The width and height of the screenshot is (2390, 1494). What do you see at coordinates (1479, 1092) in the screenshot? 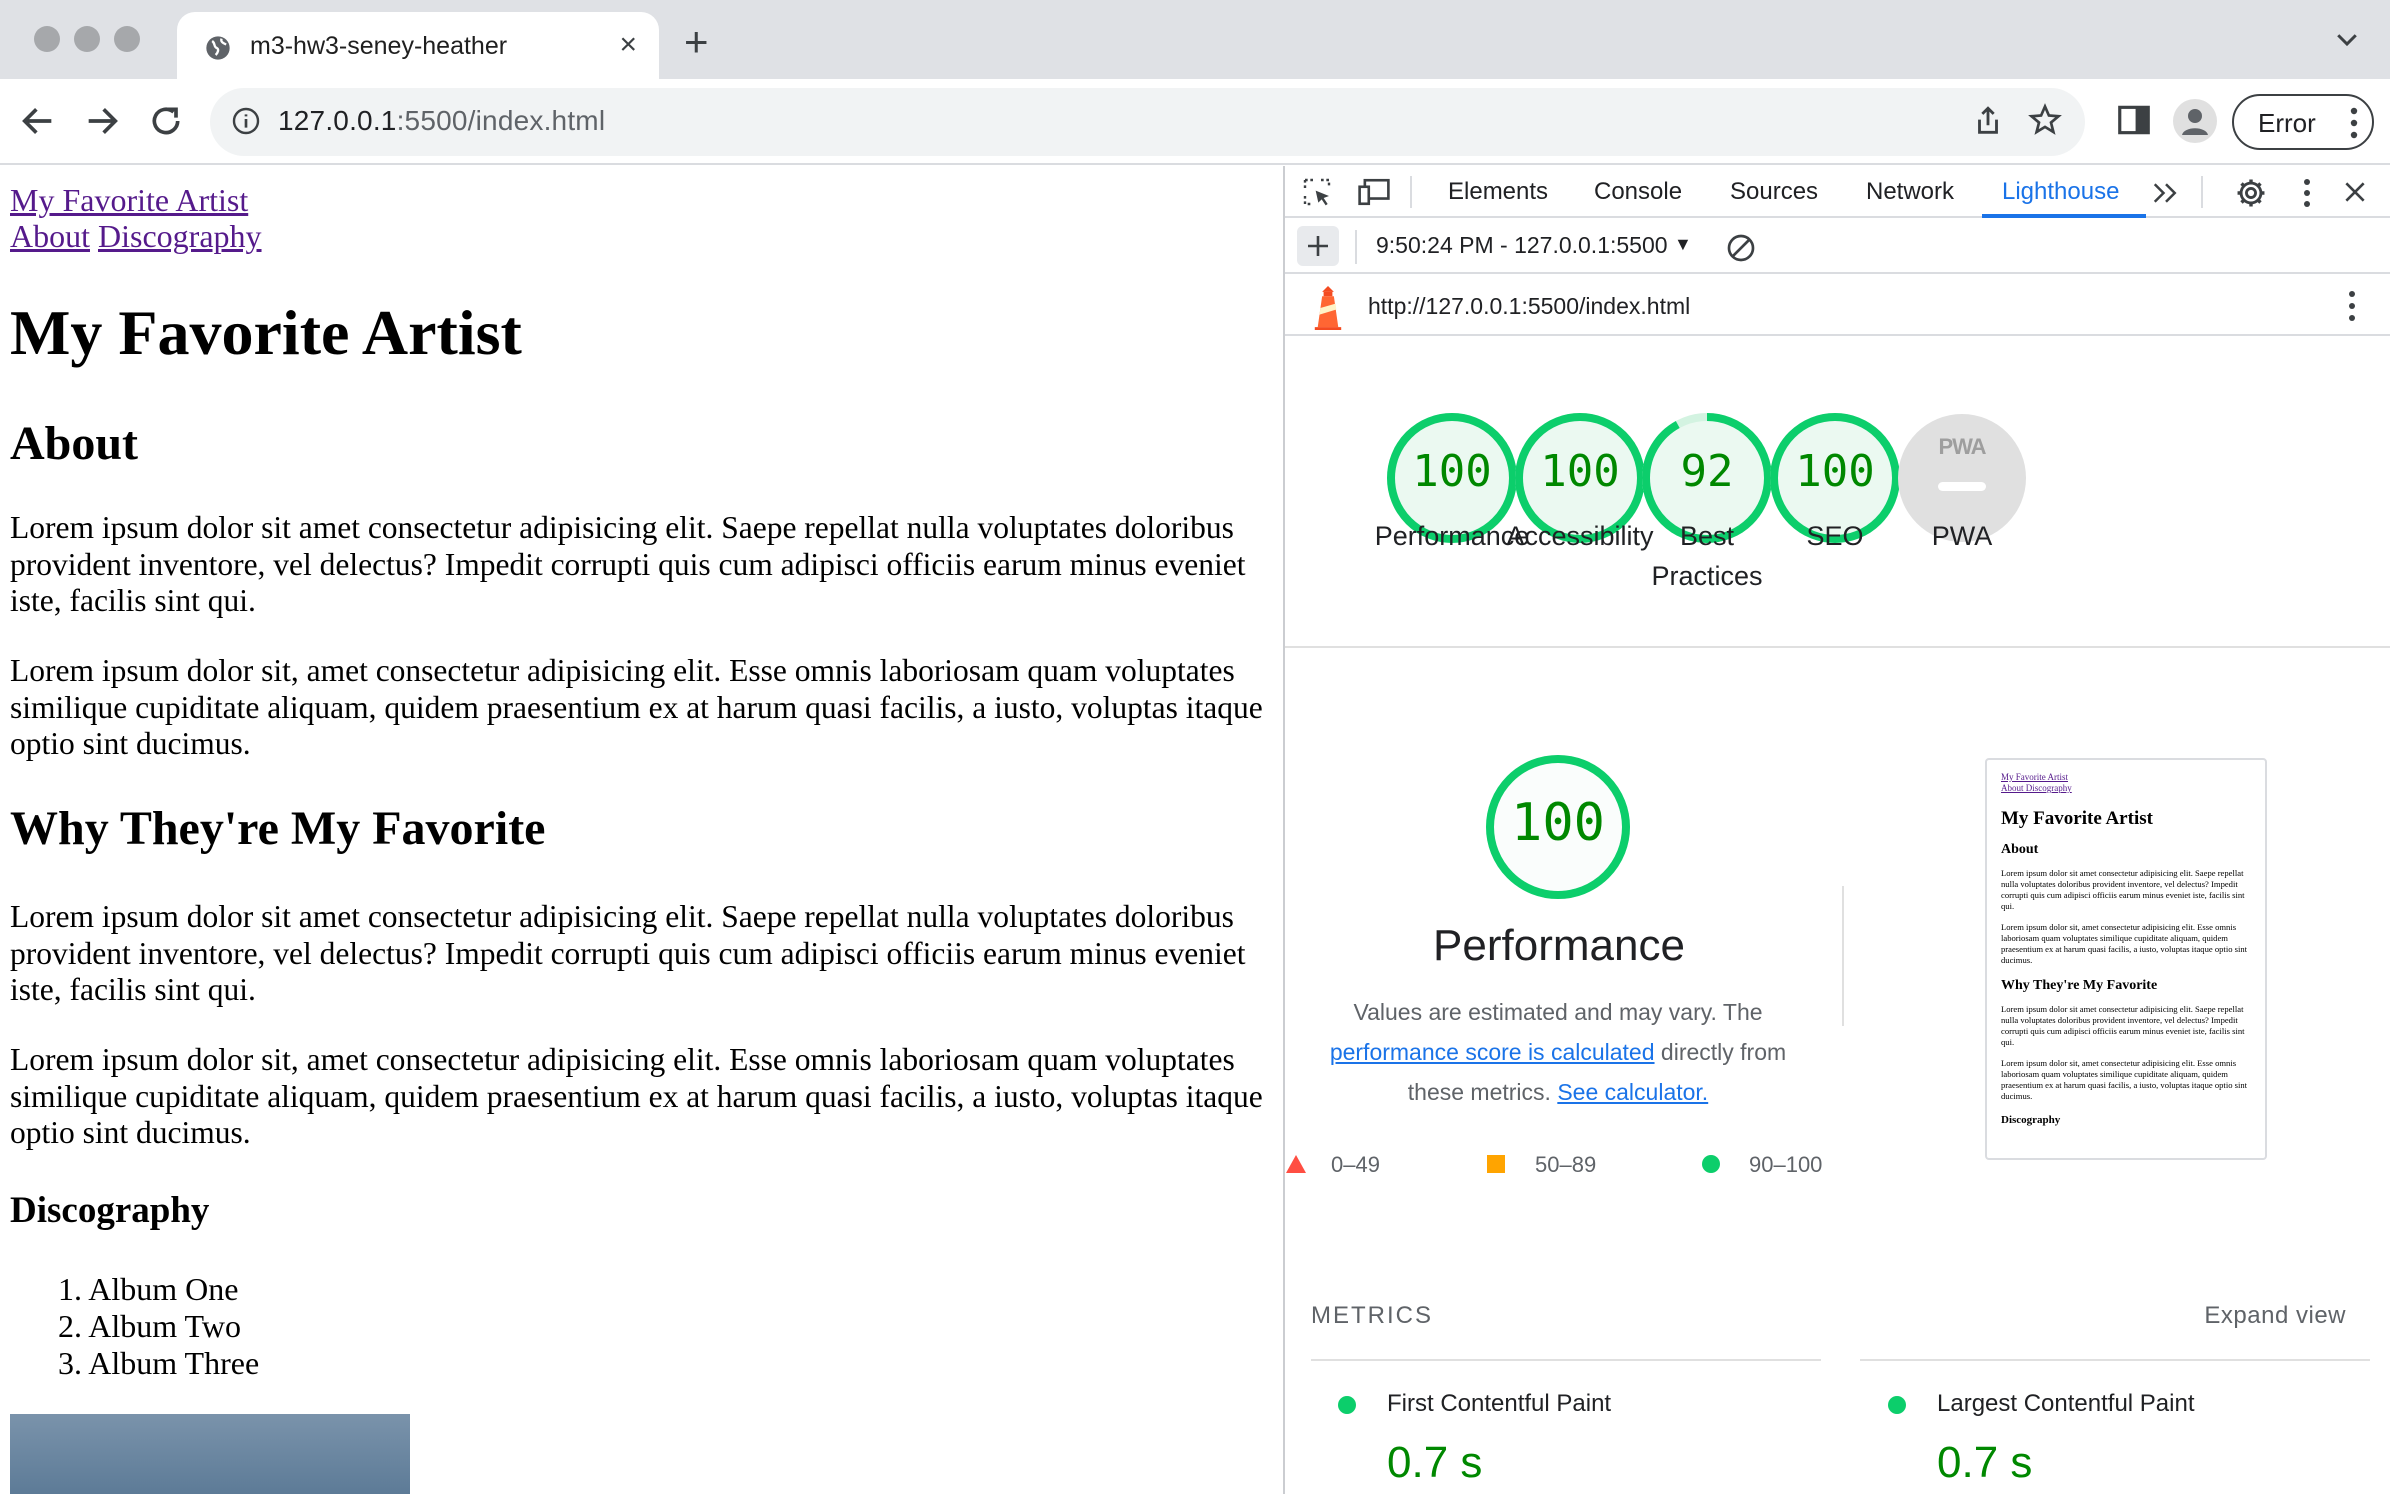
I see `desc-text: these metrics.` at bounding box center [1479, 1092].